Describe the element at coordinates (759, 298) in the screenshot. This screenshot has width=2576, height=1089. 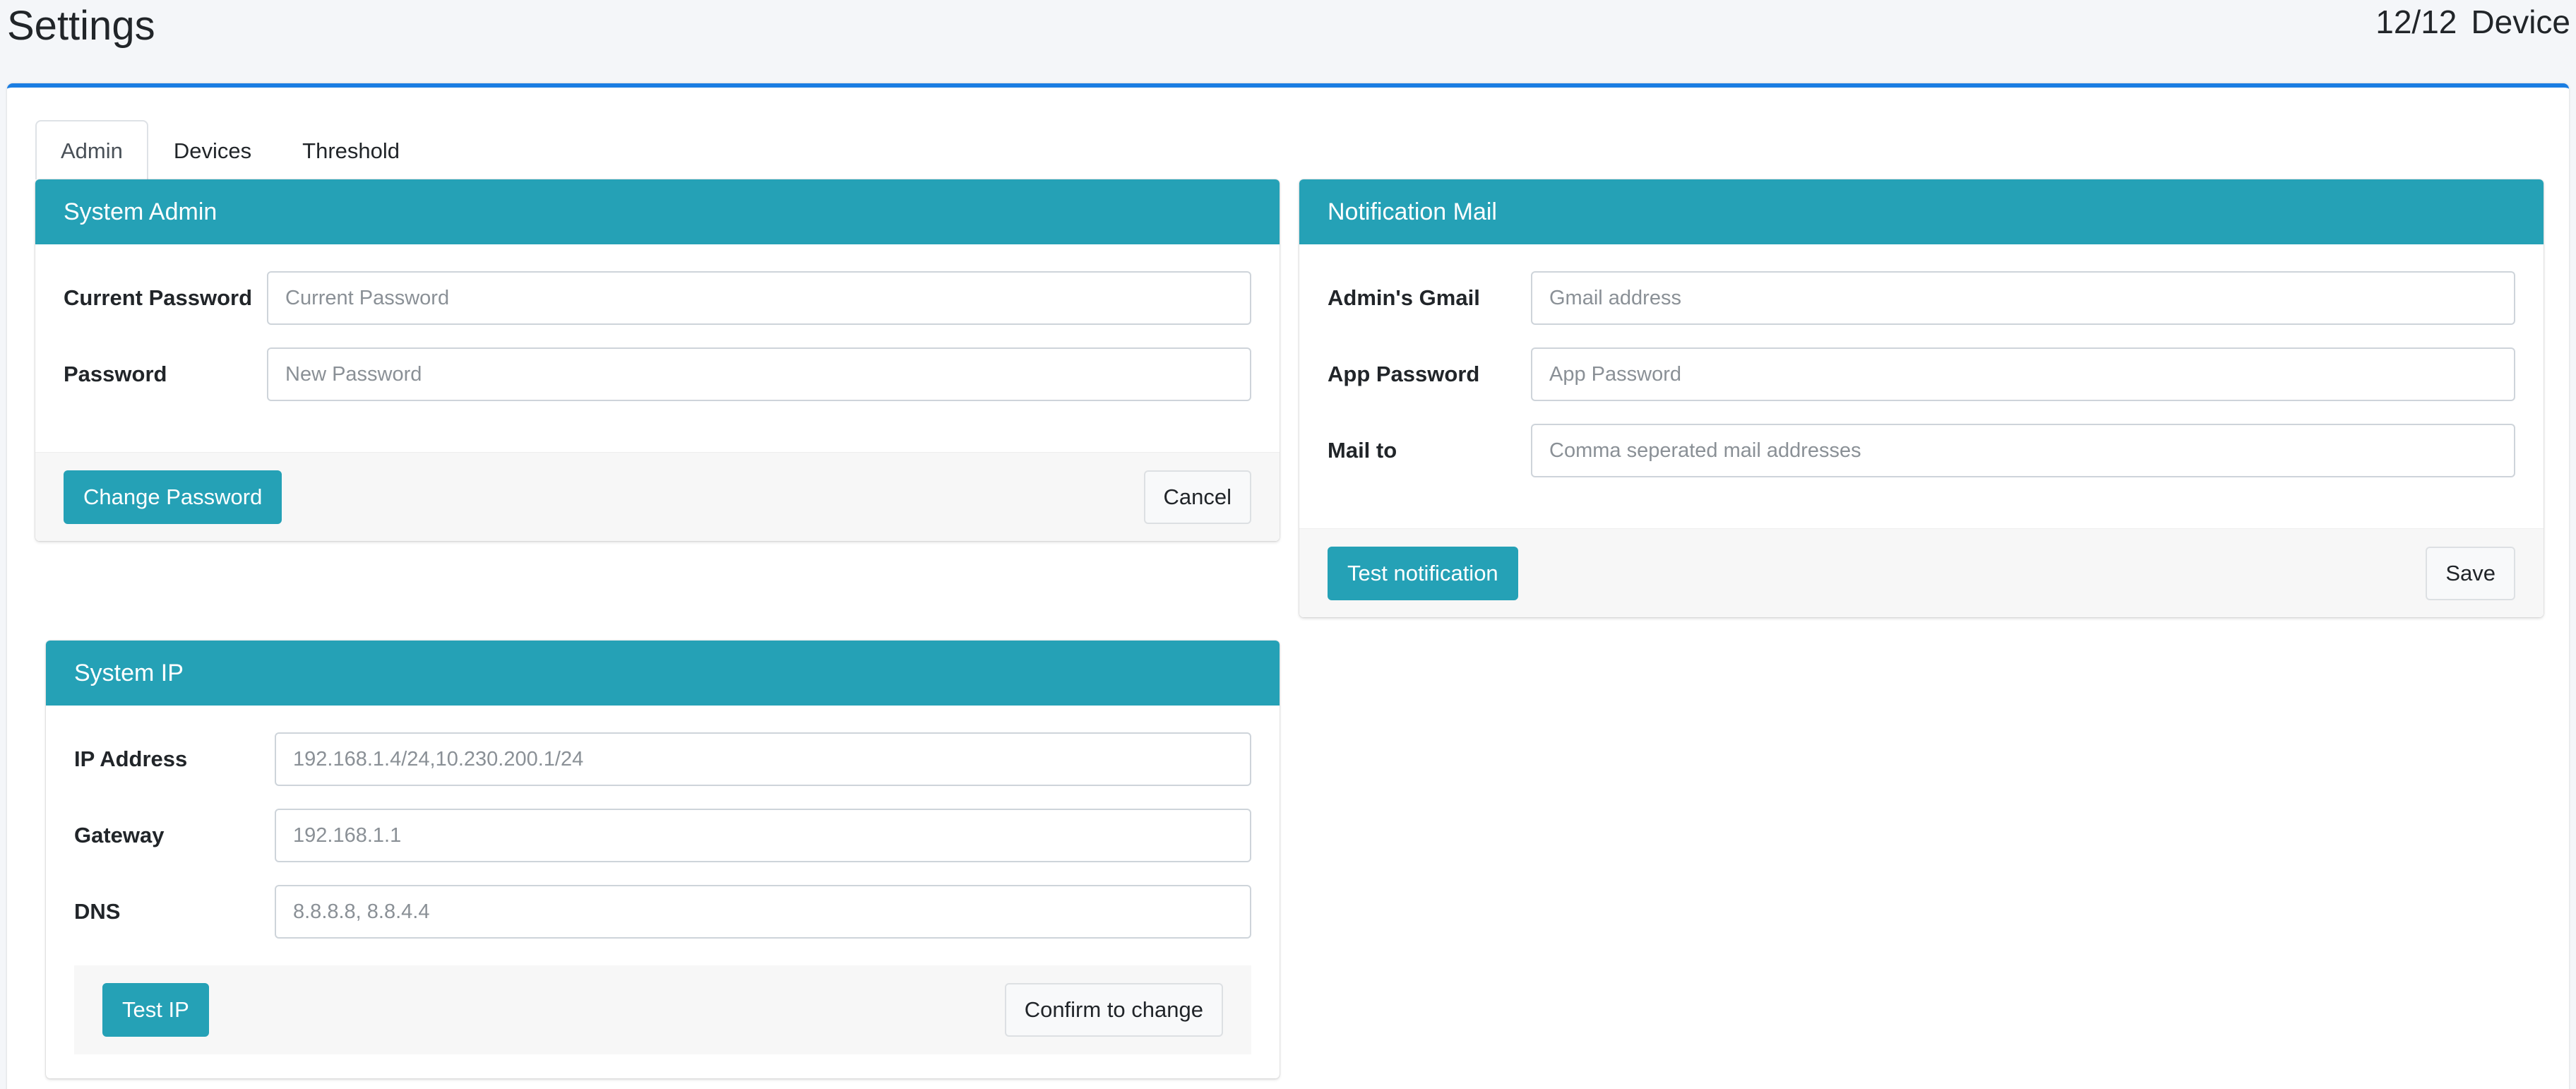
I see `current-password-input` at that location.